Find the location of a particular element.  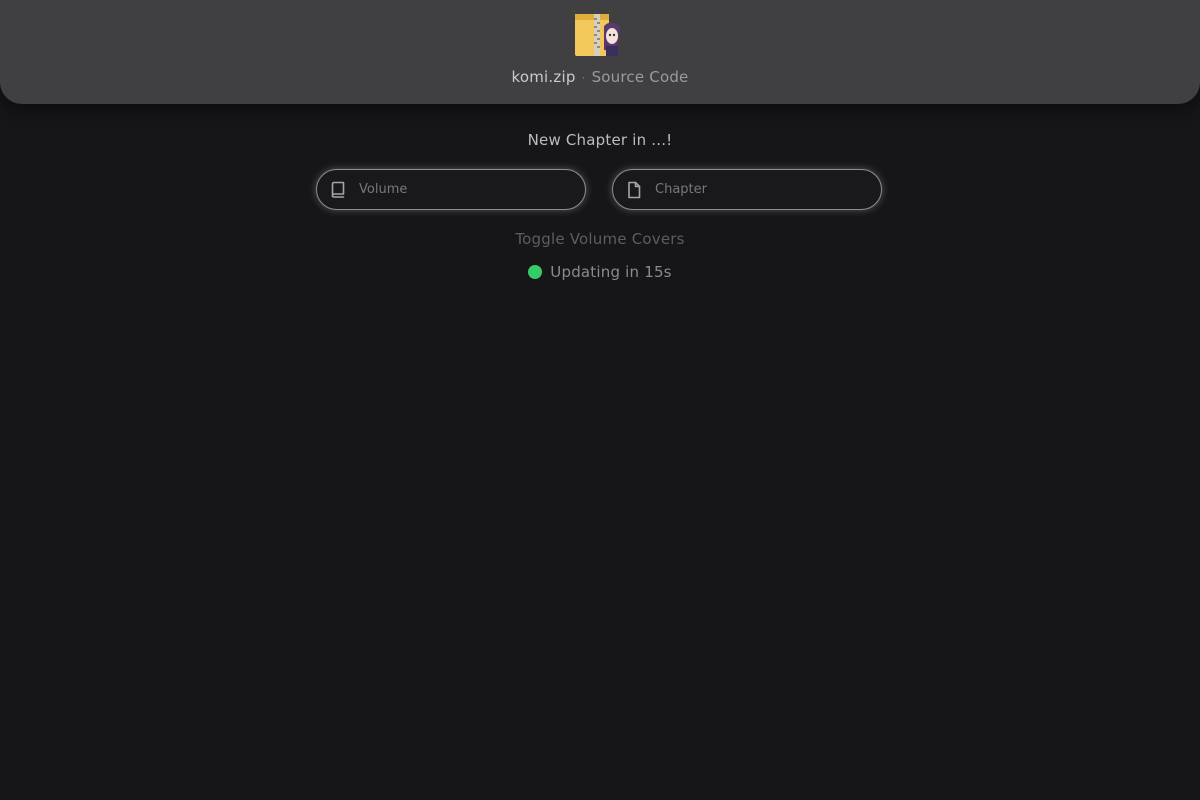

book-icon is located at coordinates (338, 189).